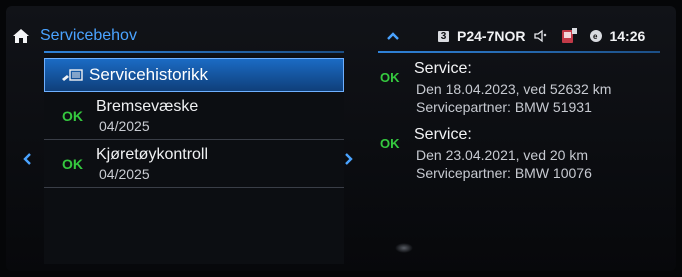  I want to click on entry-partner: Servicepartner: BMW 10076, so click(504, 173).